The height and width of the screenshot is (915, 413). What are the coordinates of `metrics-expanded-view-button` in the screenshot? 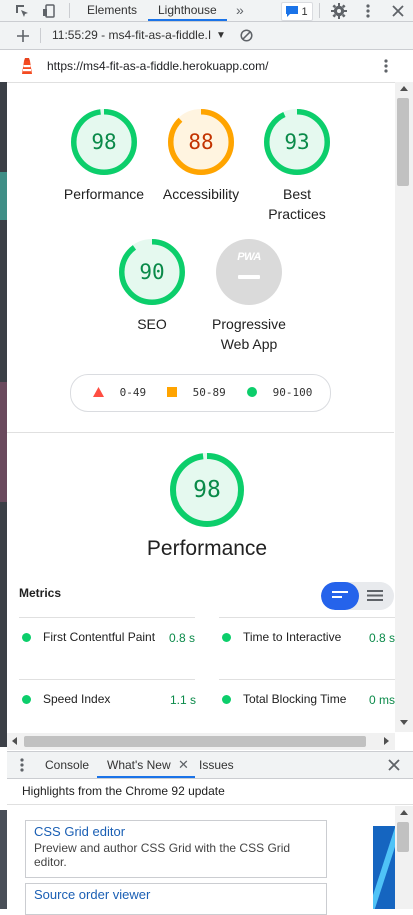 It's located at (376, 596).